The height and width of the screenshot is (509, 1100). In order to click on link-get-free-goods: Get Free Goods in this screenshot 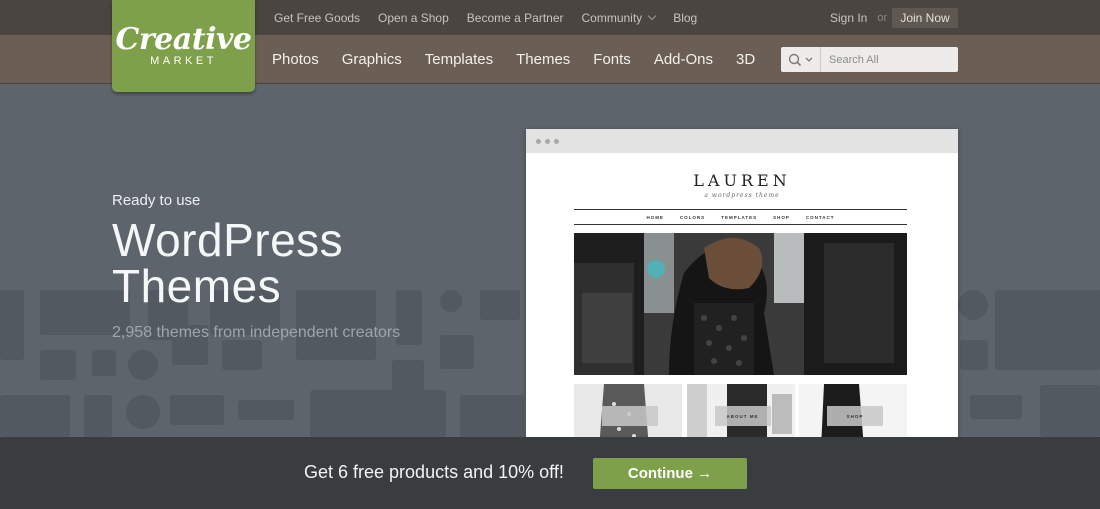, I will do `click(317, 18)`.